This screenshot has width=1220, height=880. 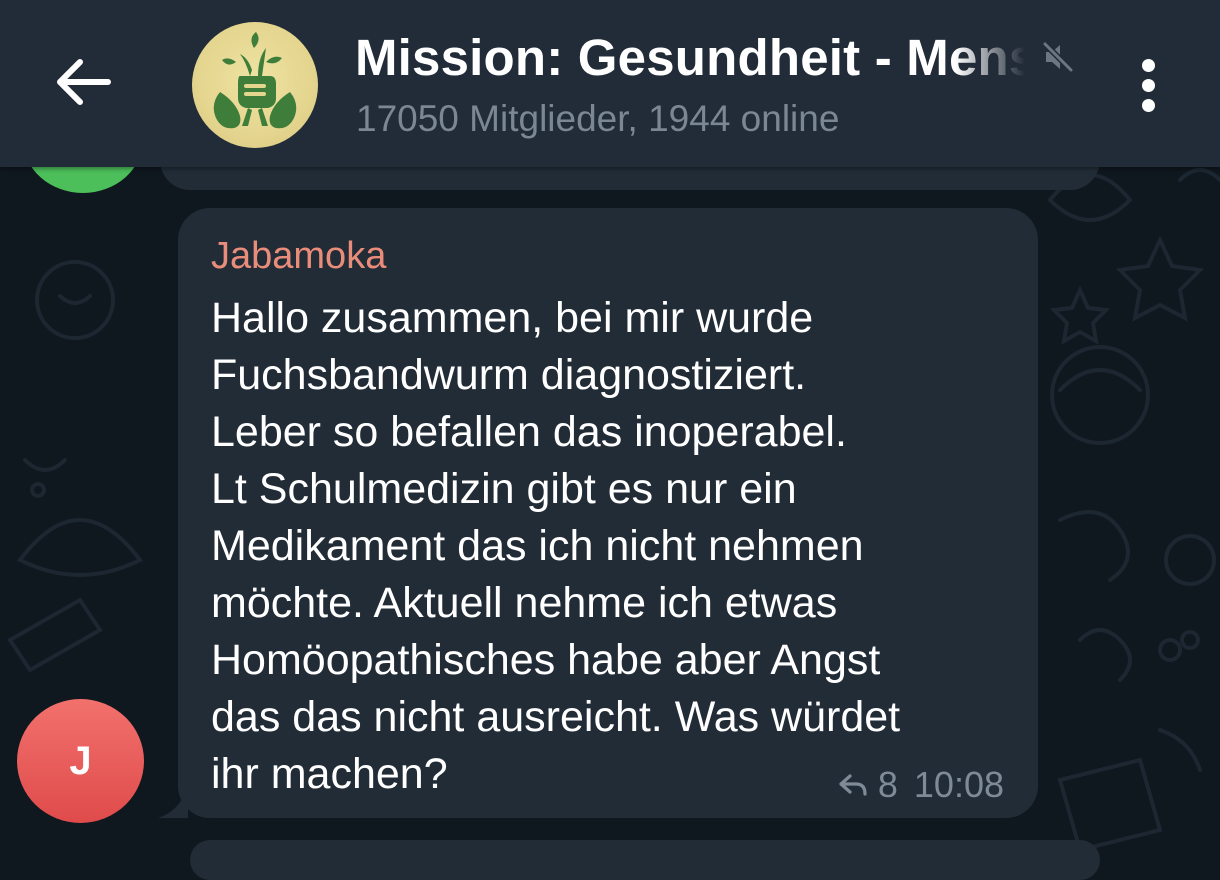 I want to click on speaker-muted-icon, so click(x=1058, y=57).